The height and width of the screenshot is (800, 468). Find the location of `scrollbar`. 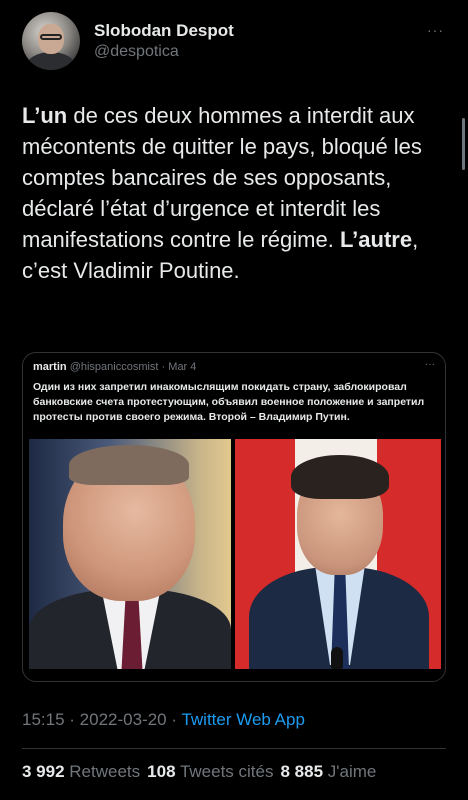

scrollbar is located at coordinates (463, 144).